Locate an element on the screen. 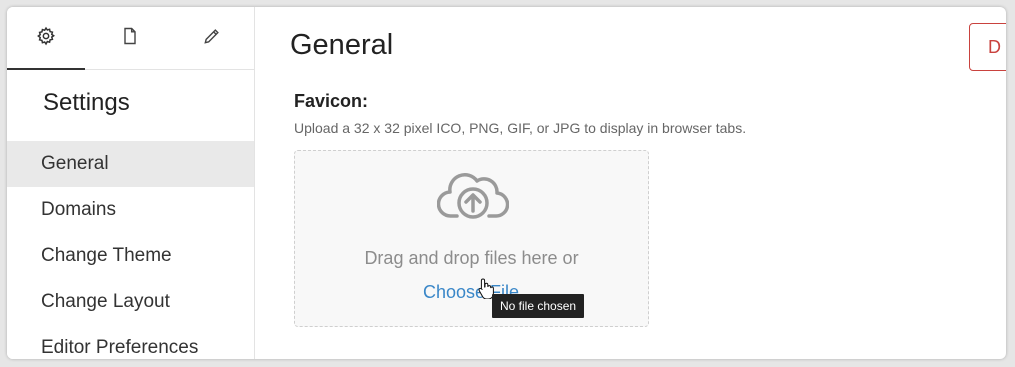 The width and height of the screenshot is (1015, 367). page-title: General is located at coordinates (342, 45).